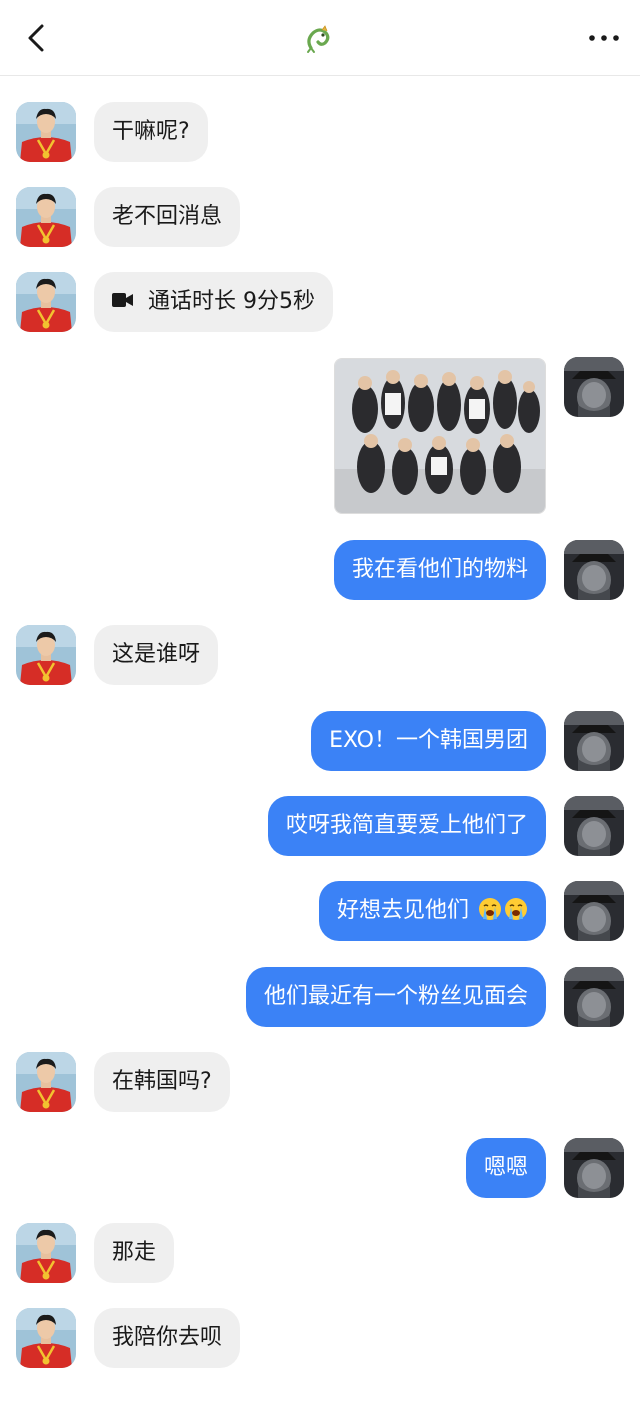 The height and width of the screenshot is (1412, 640). What do you see at coordinates (320, 571) in the screenshot?
I see `message-row-outgoing: 我在看他们的物料` at bounding box center [320, 571].